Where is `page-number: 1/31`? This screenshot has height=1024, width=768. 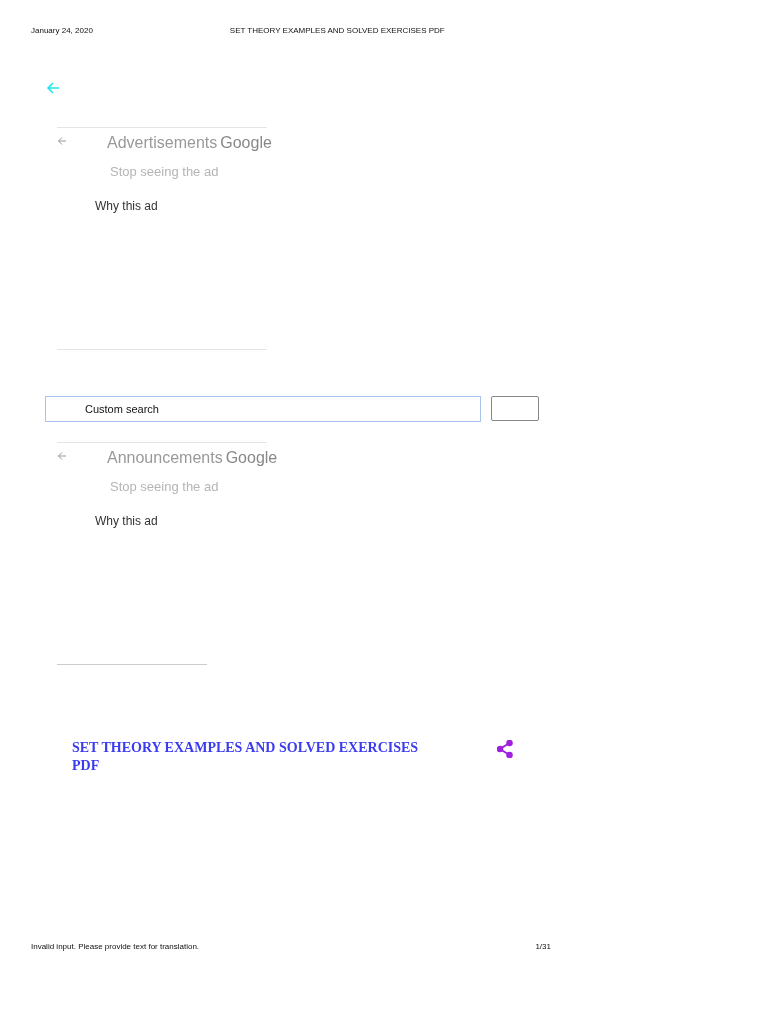 page-number: 1/31 is located at coordinates (543, 946).